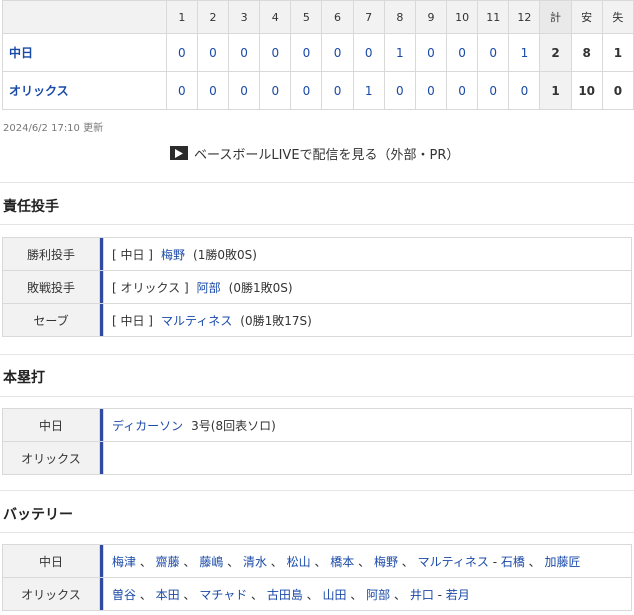 This screenshot has width=634, height=615. Describe the element at coordinates (24, 378) in the screenshot. I see `section-title-homeruns: 本塁打` at that location.